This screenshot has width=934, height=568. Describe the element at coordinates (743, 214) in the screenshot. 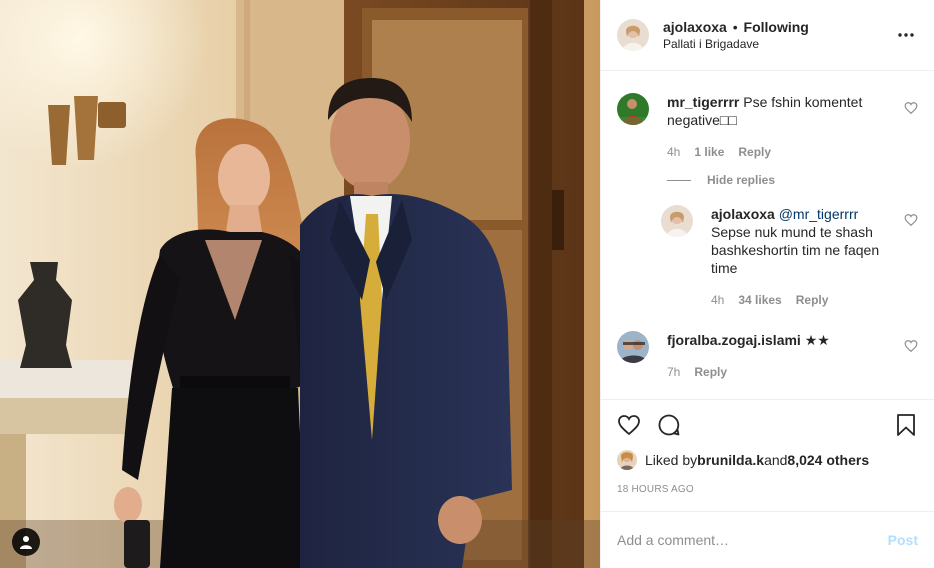

I see `reply-username: ajolaxoxa` at that location.